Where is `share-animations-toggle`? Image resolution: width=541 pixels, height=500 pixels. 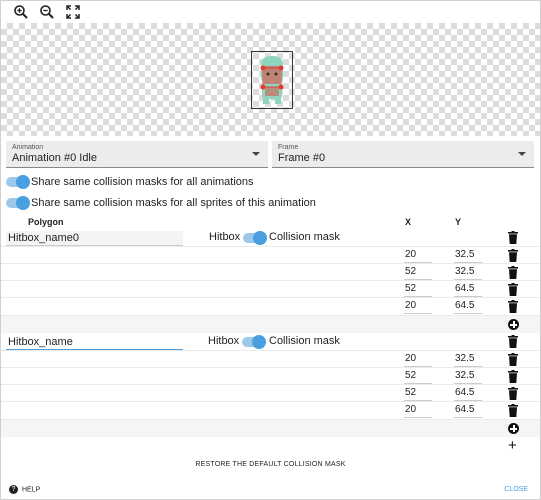
share-animations-toggle is located at coordinates (18, 182).